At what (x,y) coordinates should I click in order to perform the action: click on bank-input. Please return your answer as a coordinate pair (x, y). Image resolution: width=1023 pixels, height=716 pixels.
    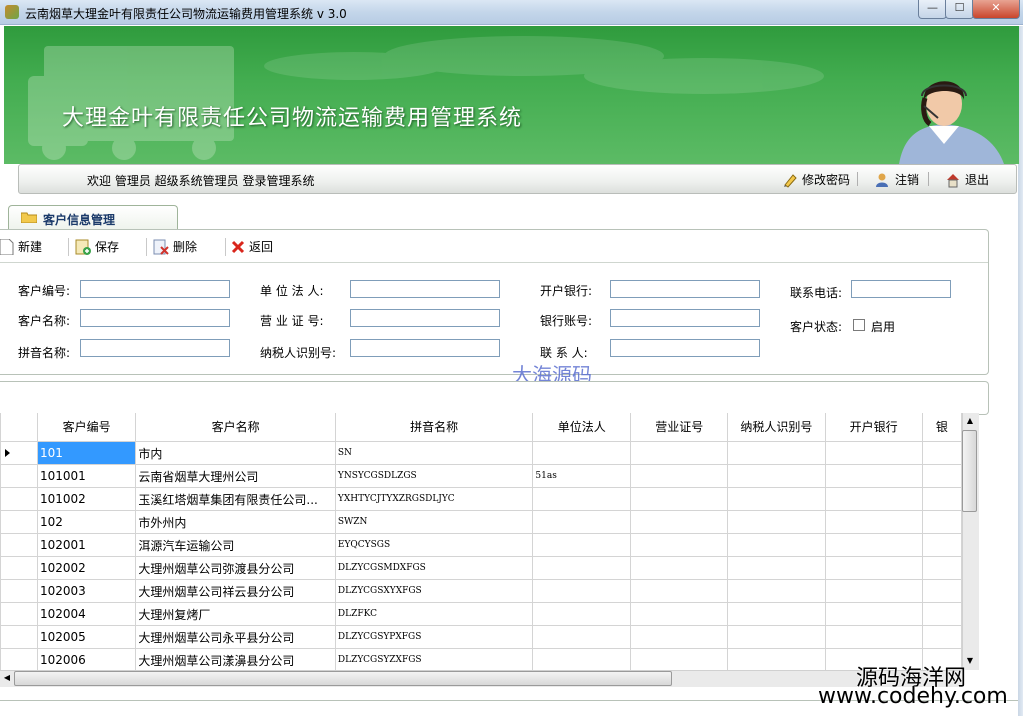
    Looking at the image, I should click on (685, 289).